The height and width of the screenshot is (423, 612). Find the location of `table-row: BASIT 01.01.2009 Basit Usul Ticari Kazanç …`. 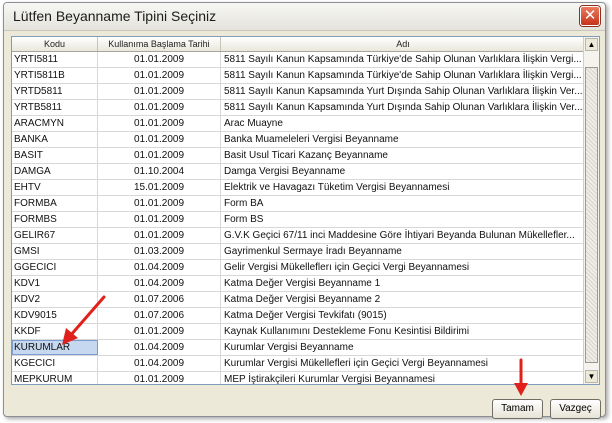

table-row: BASIT 01.01.2009 Basit Usul Ticari Kazanç … is located at coordinates (298, 156).